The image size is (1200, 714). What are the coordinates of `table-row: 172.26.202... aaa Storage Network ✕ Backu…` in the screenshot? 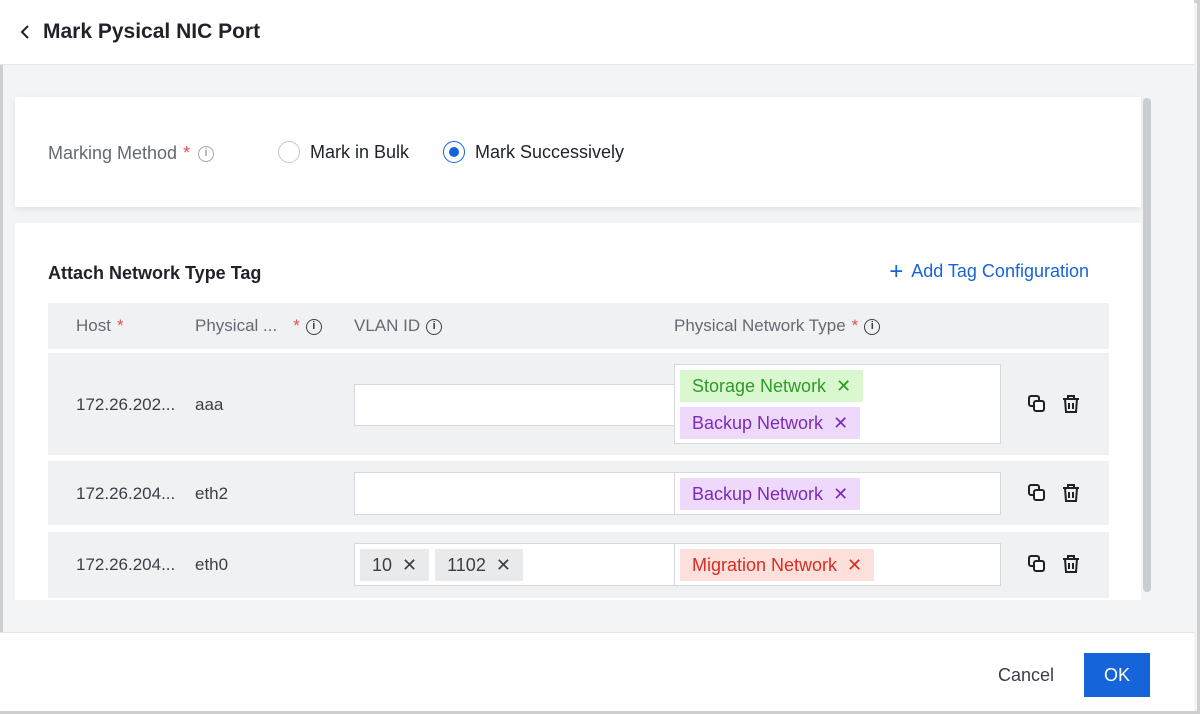 It's located at (578, 404).